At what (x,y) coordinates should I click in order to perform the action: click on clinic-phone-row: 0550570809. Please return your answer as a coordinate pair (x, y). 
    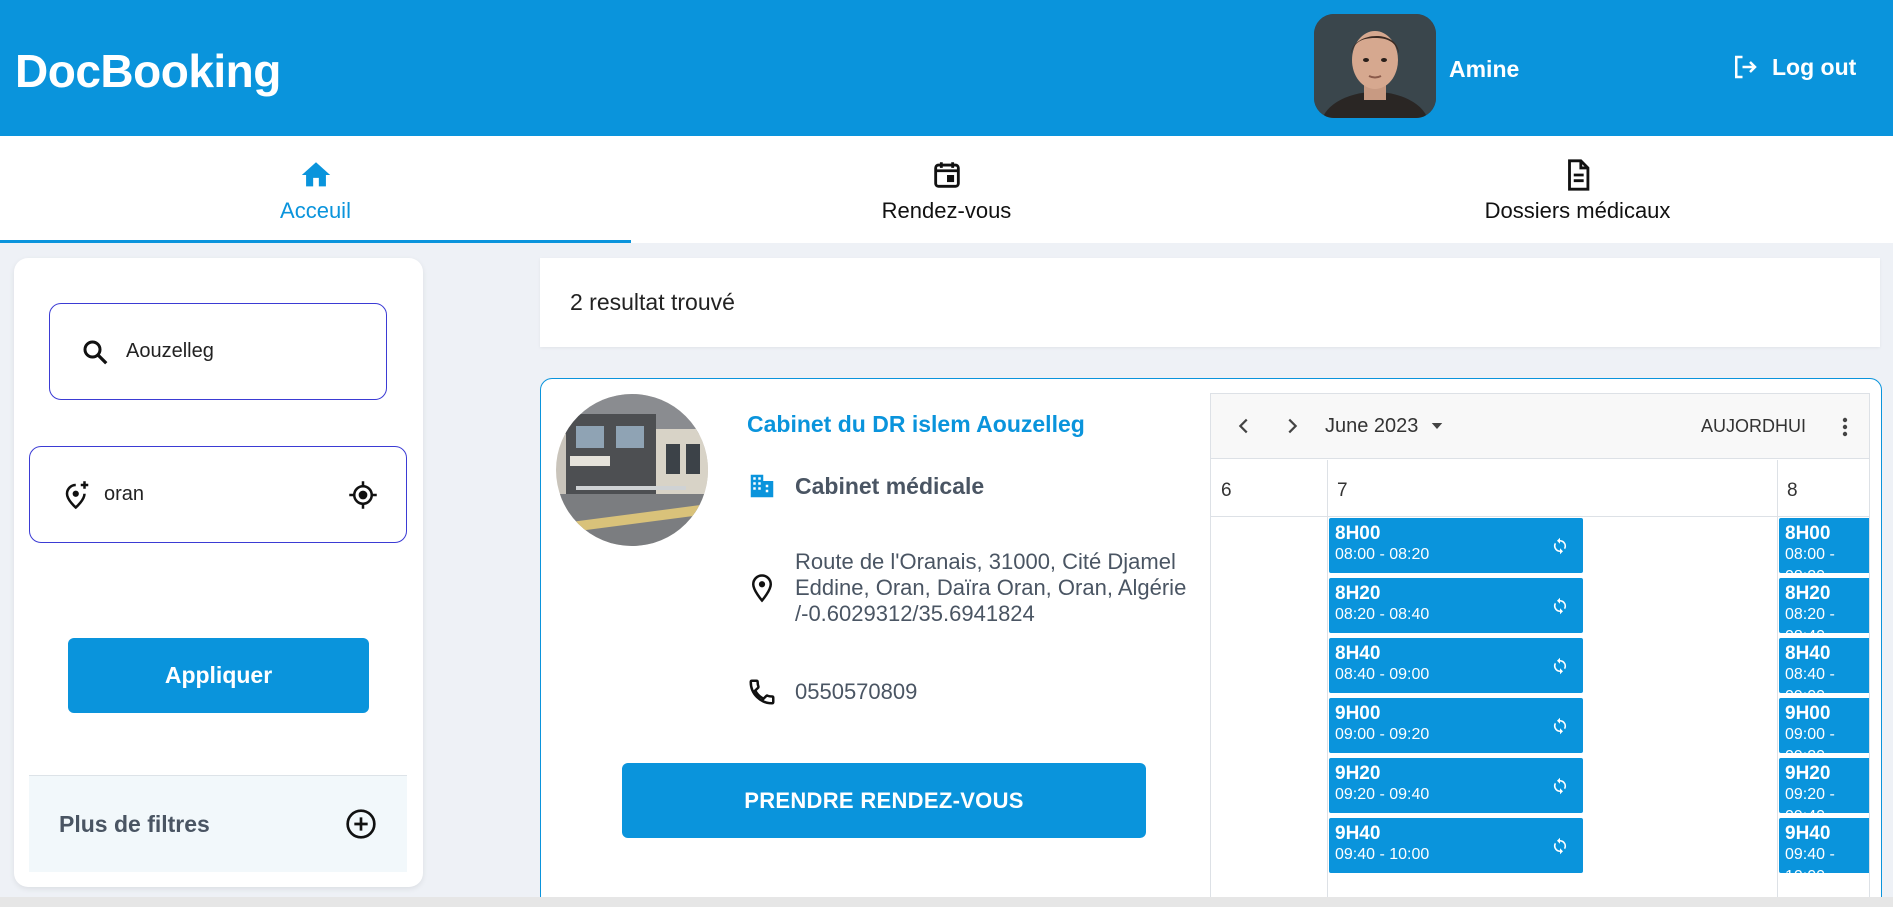
    Looking at the image, I should click on (832, 692).